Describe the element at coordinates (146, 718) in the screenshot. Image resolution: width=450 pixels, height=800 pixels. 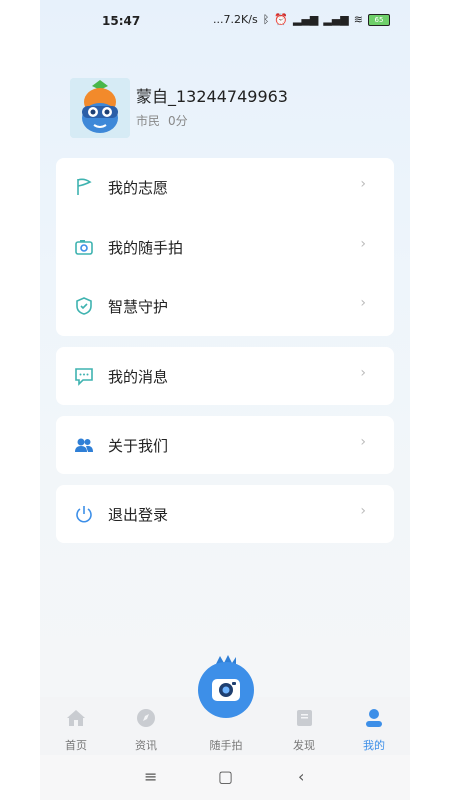
I see `compass-icon` at that location.